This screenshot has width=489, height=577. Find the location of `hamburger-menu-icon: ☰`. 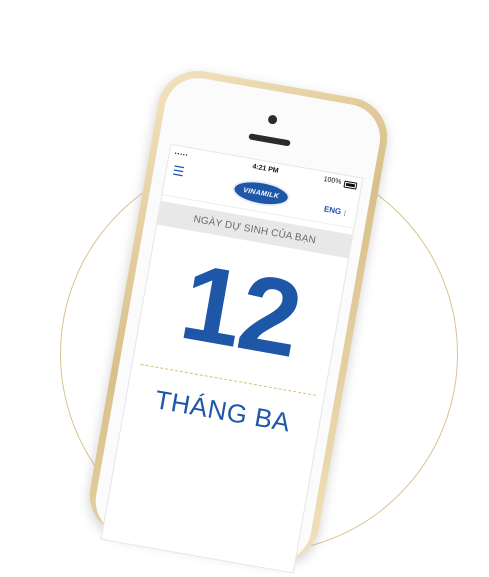

hamburger-menu-icon: ☰ is located at coordinates (179, 171).